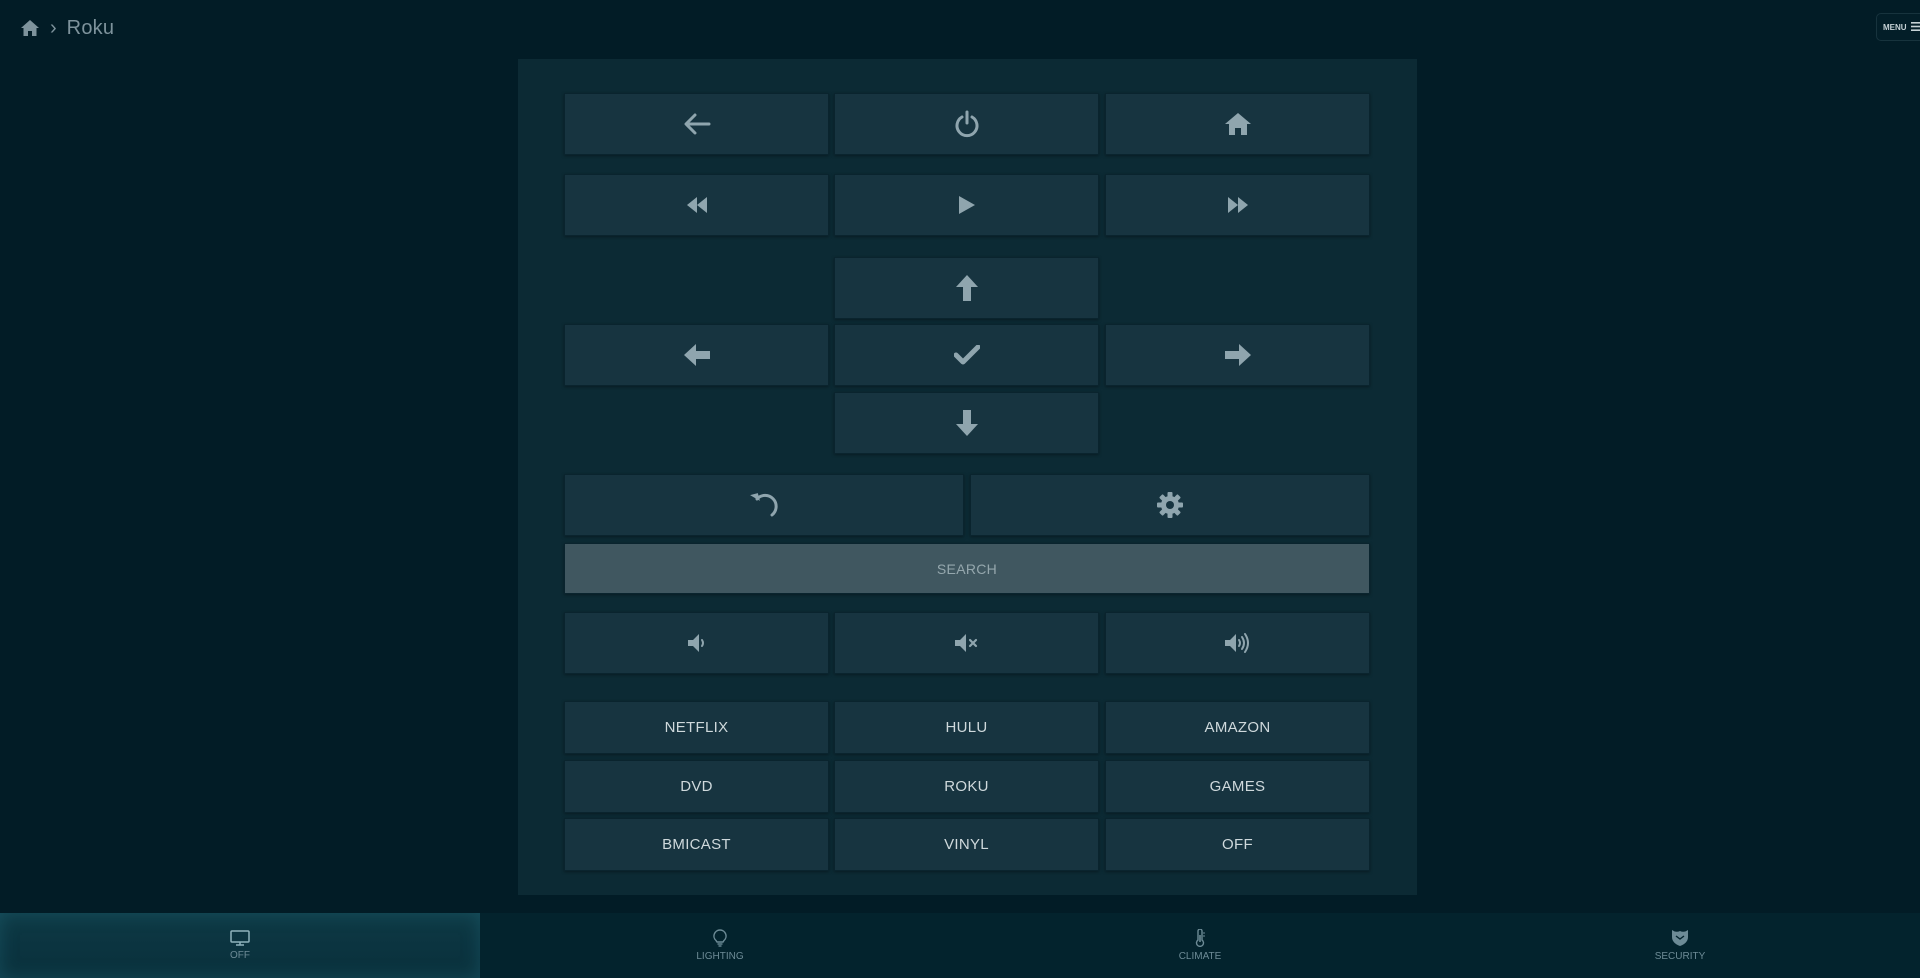 The width and height of the screenshot is (1920, 978). Describe the element at coordinates (1680, 956) in the screenshot. I see `nav-label-security: SECURITY` at that location.